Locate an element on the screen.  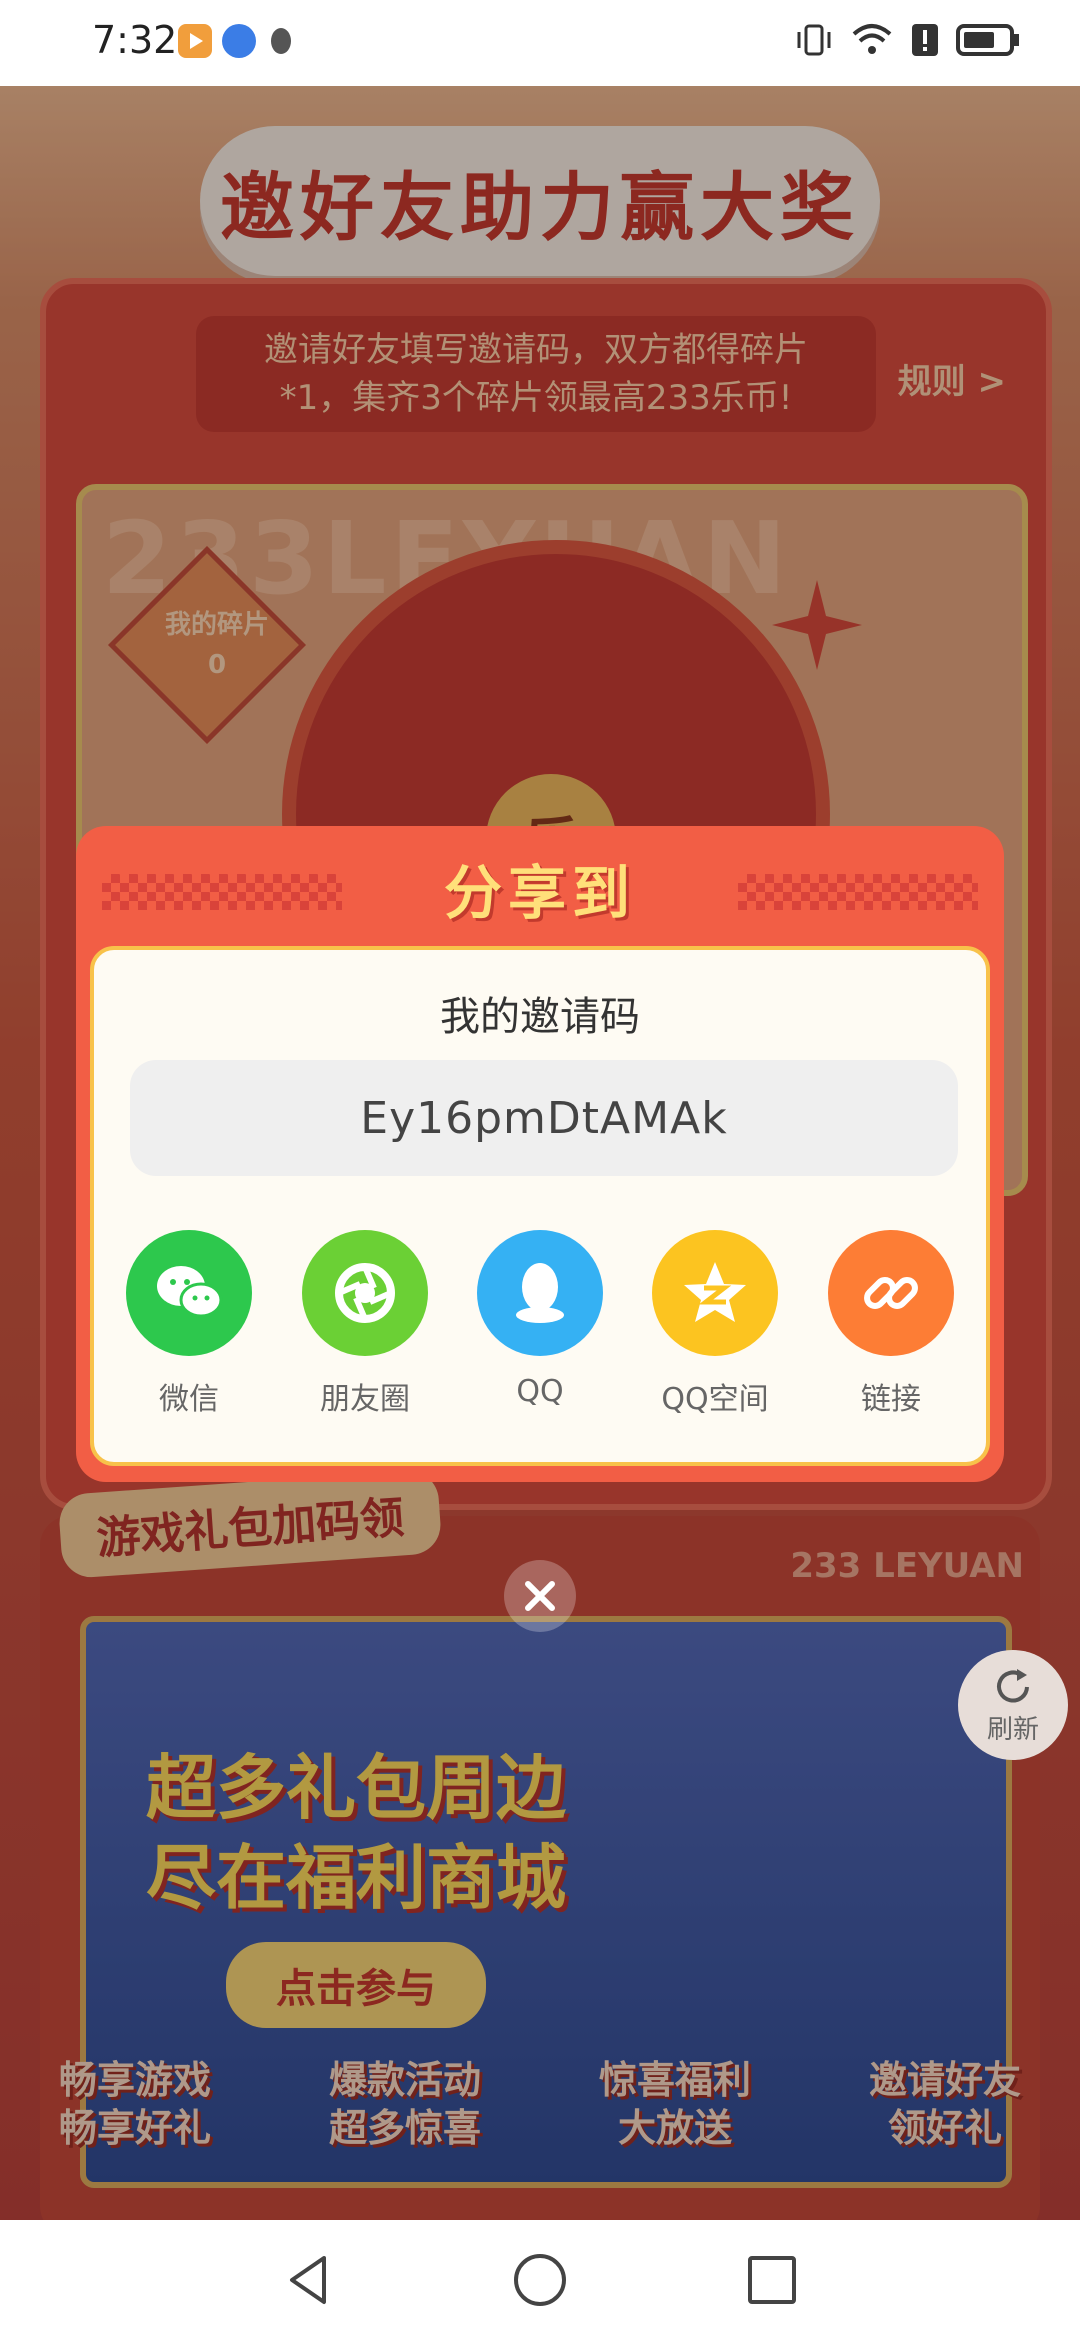
navigation-bar is located at coordinates (540, 2280).